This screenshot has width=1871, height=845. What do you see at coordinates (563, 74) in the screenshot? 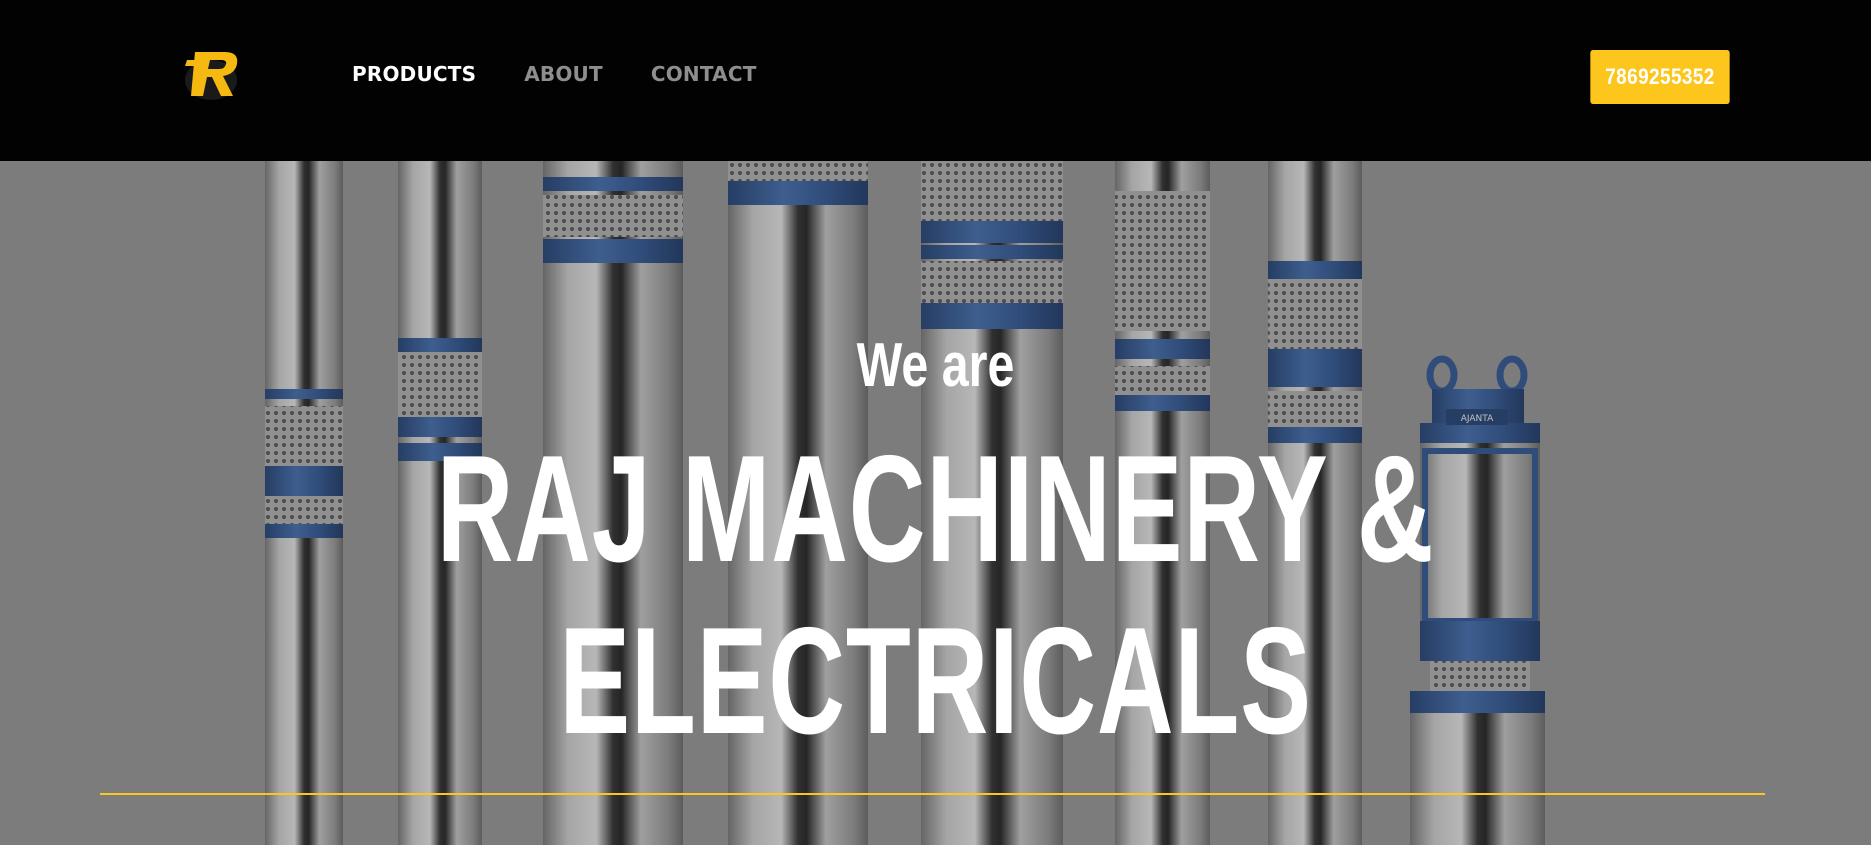
I see `nav-about: ABOUT` at bounding box center [563, 74].